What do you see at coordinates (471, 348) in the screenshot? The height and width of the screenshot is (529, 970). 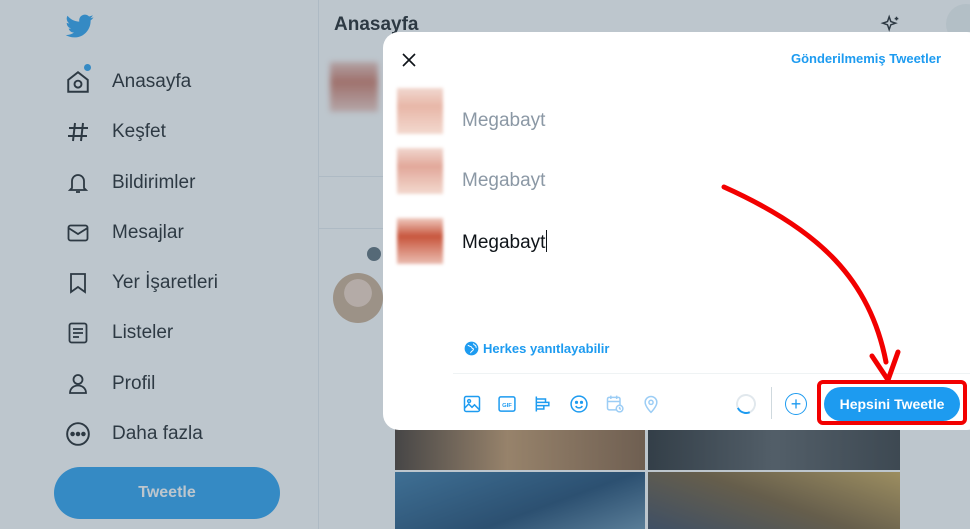 I see `globe-icon` at bounding box center [471, 348].